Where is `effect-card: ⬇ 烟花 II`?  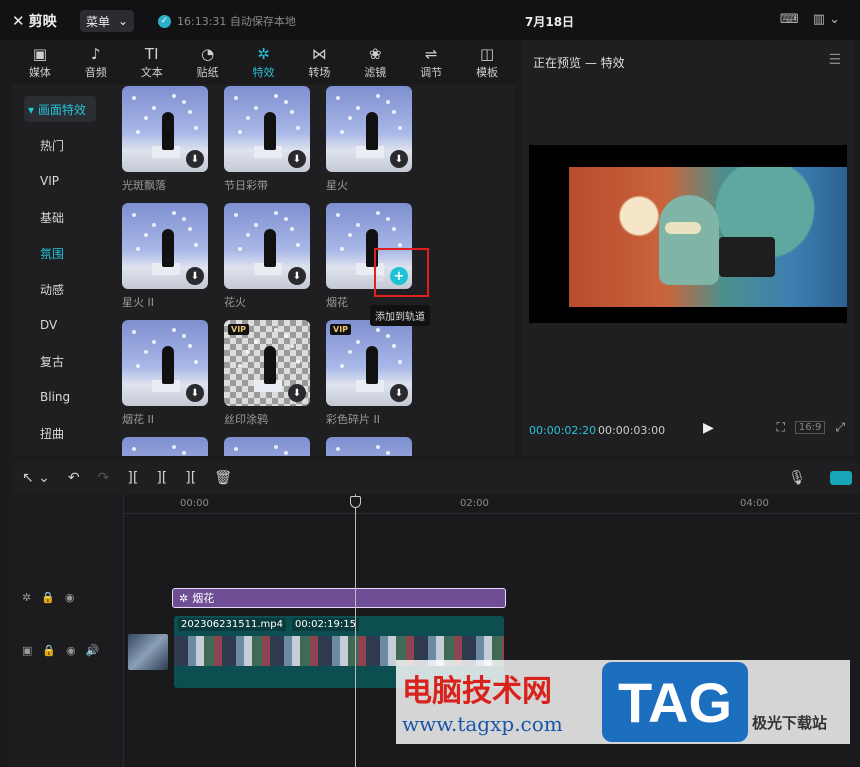
effect-card: ⬇ 烟花 II is located at coordinates (165, 373).